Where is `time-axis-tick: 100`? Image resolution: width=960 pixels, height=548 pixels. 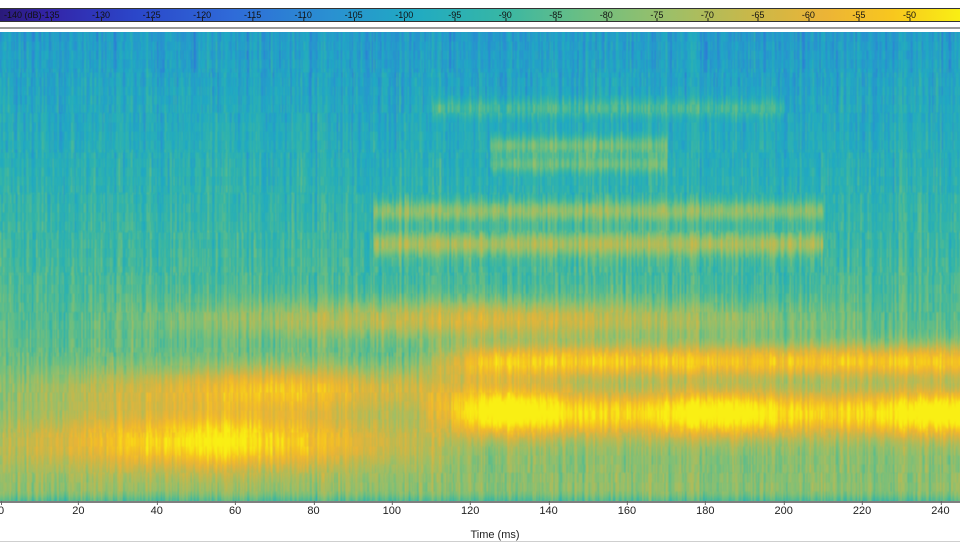 time-axis-tick: 100 is located at coordinates (392, 509).